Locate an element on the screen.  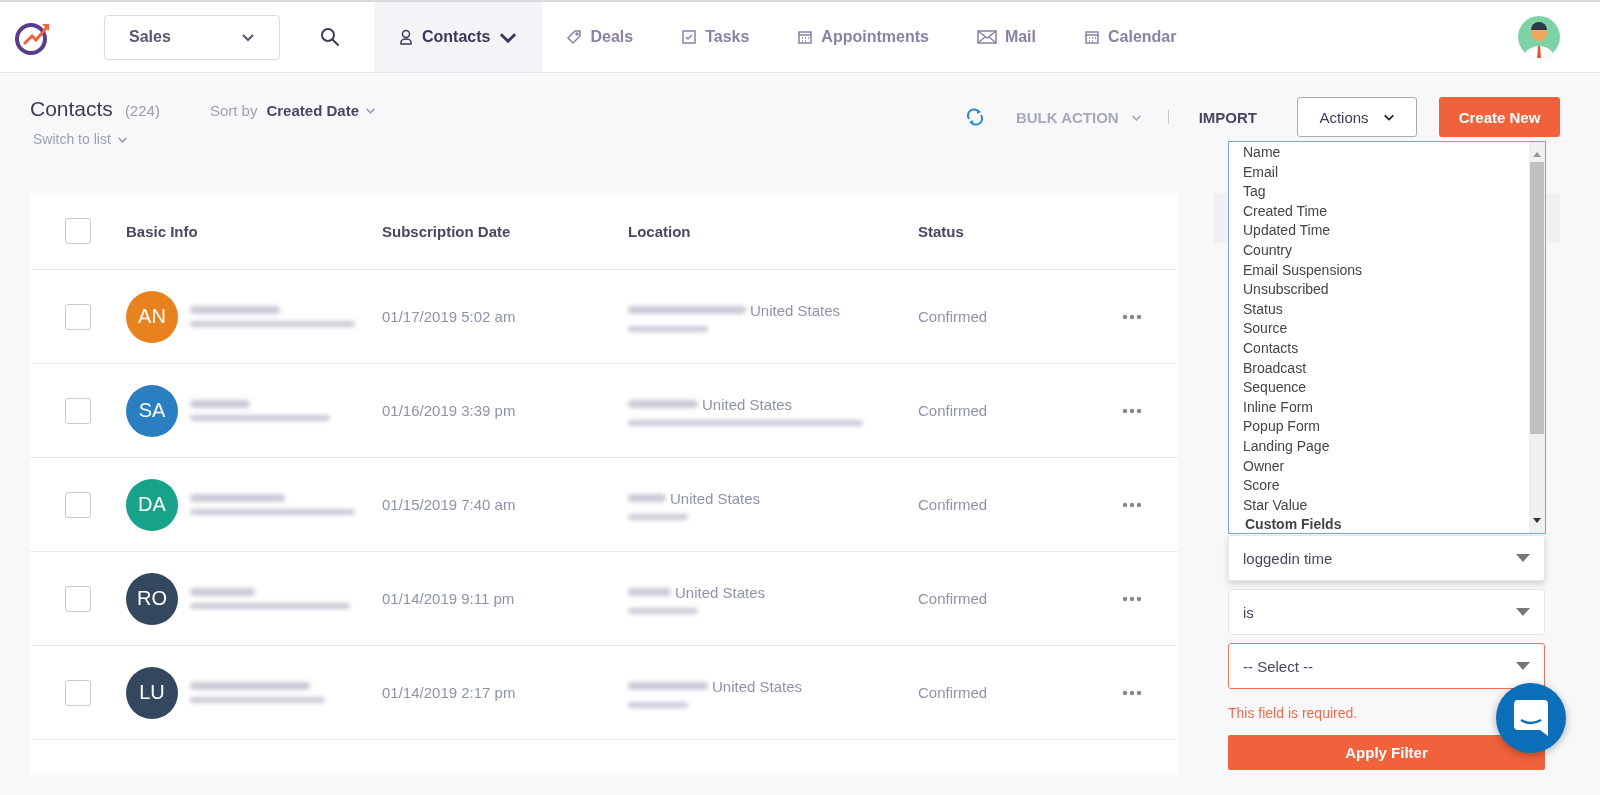
subscription-date: 01/15/2019 7:40 am is located at coordinates (449, 504).